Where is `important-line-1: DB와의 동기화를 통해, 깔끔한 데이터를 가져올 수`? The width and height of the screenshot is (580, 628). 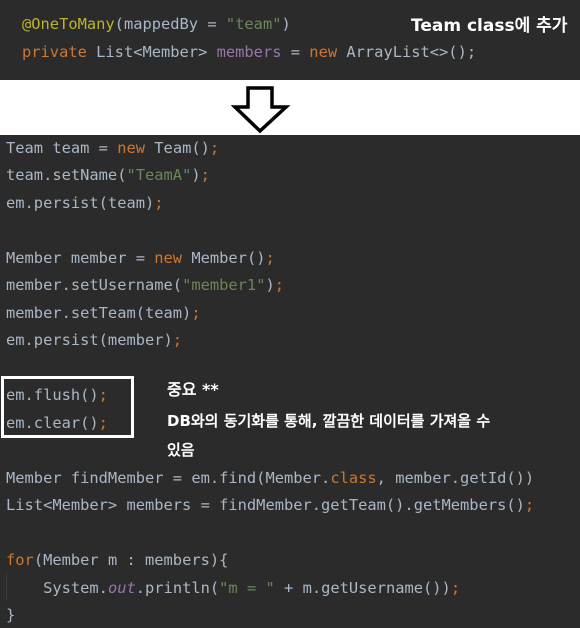 important-line-1: DB와의 동기화를 통해, 깔끔한 데이터를 가져올 수 is located at coordinates (329, 421).